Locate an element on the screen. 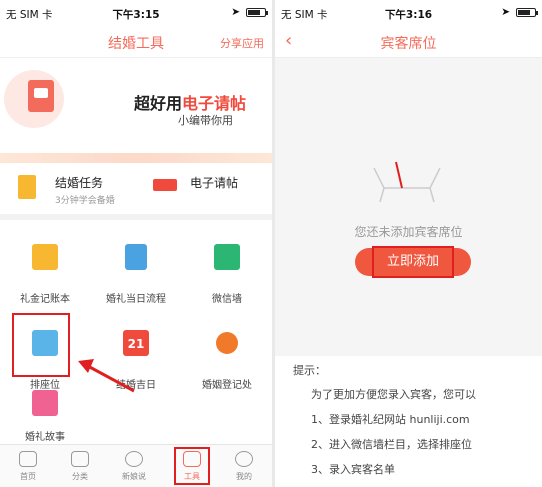 This screenshot has height=487, width=542. tab-categories: 分类 is located at coordinates (80, 466).